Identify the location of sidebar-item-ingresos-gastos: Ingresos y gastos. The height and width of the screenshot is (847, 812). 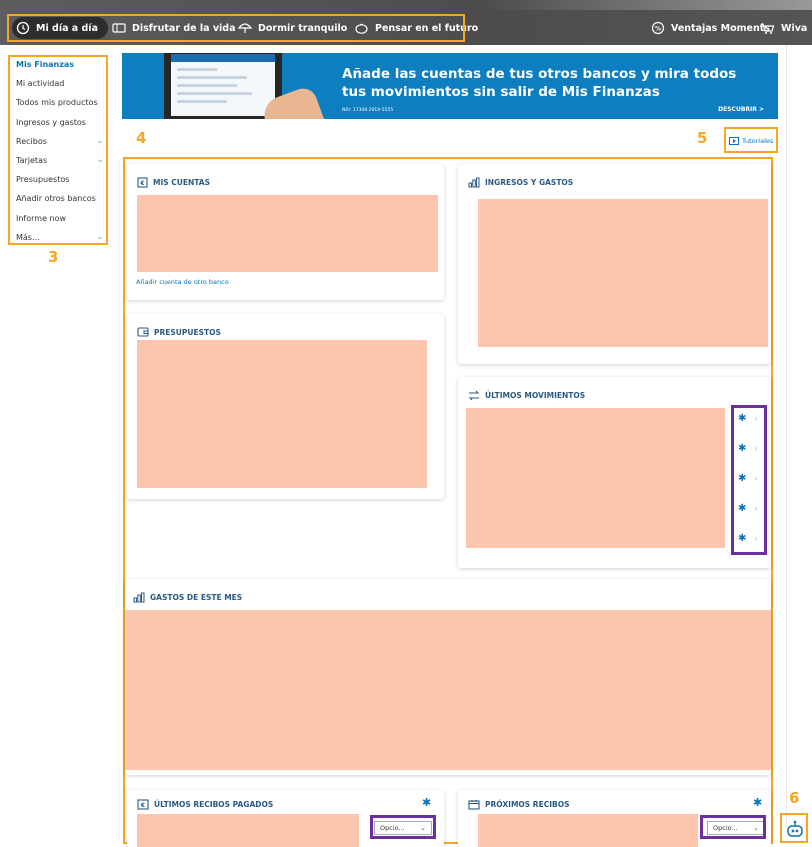
(60, 122).